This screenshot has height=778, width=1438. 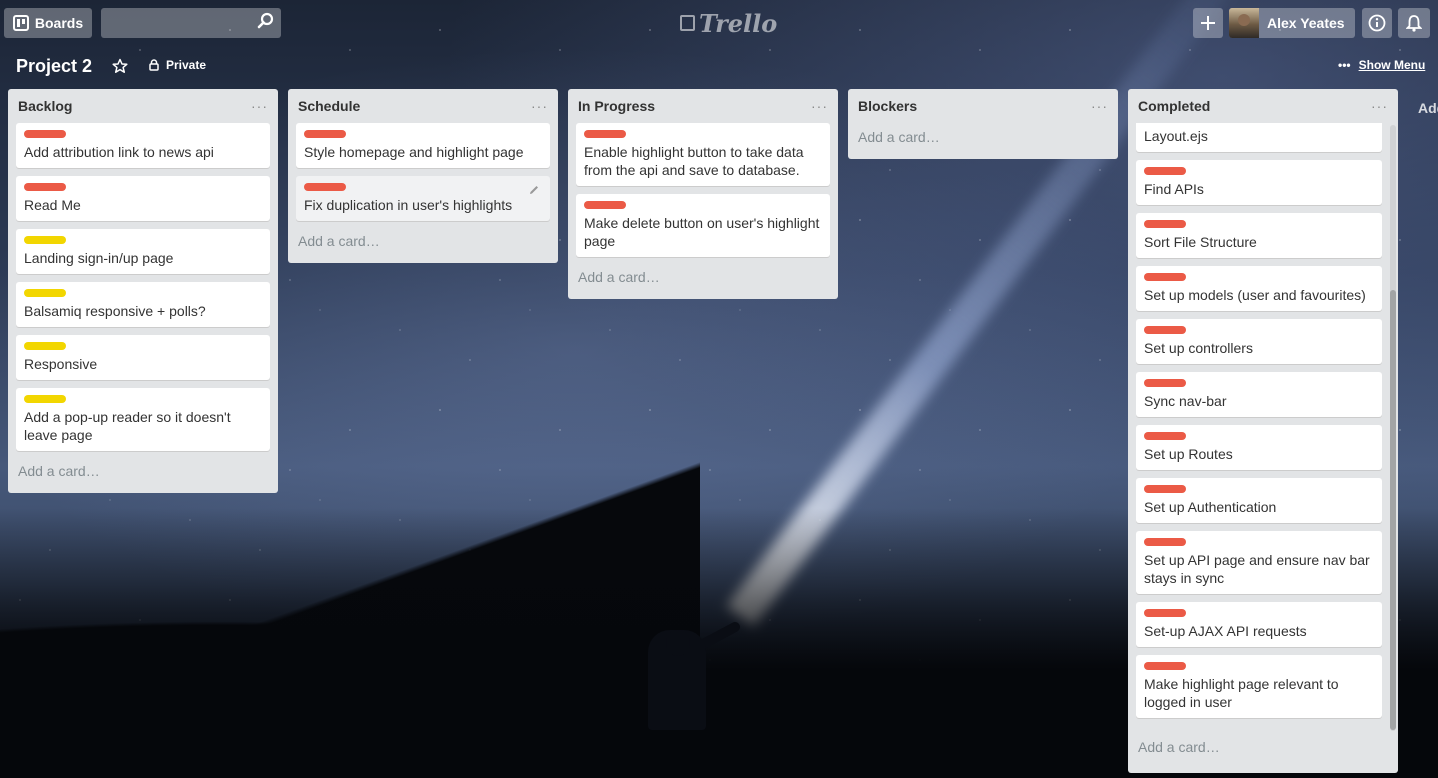 I want to click on card-title: Sync nav-bar, so click(x=1185, y=401).